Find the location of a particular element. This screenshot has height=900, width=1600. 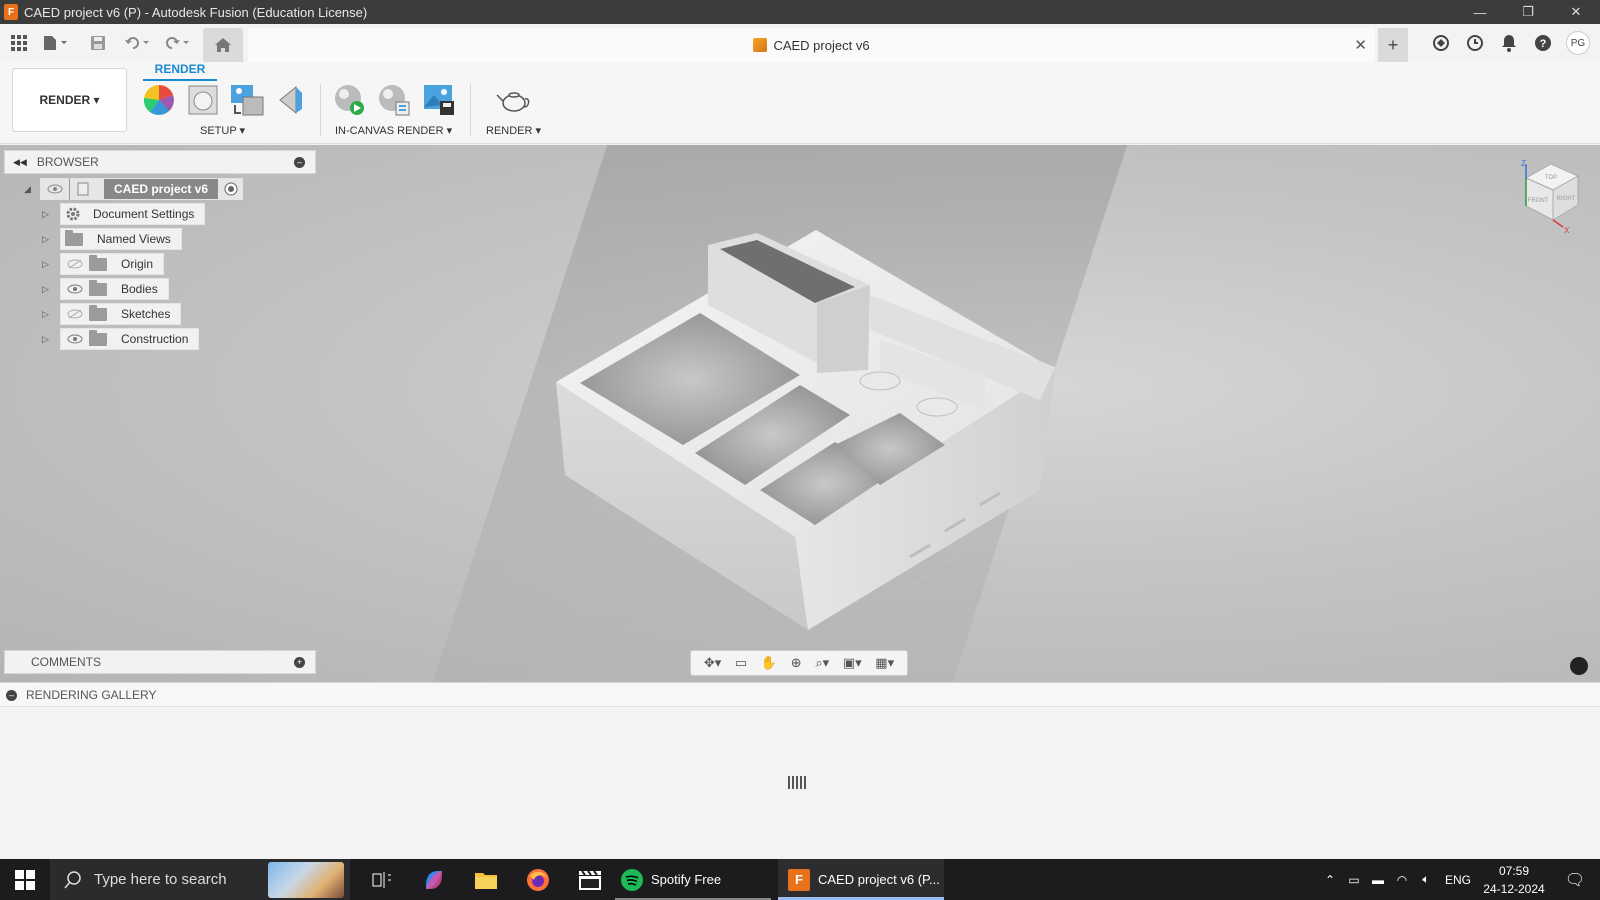

in-canvas-render-settings-icon is located at coordinates (394, 100).